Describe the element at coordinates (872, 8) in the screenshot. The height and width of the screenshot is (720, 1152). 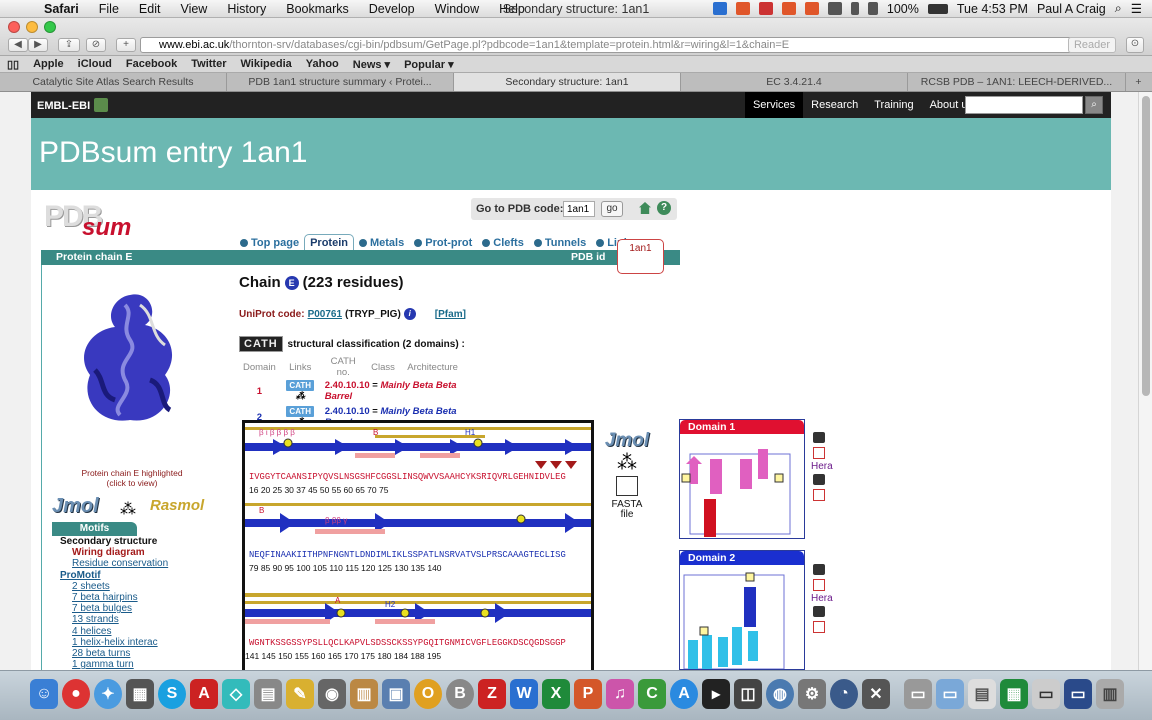
I see `volume-icon` at that location.